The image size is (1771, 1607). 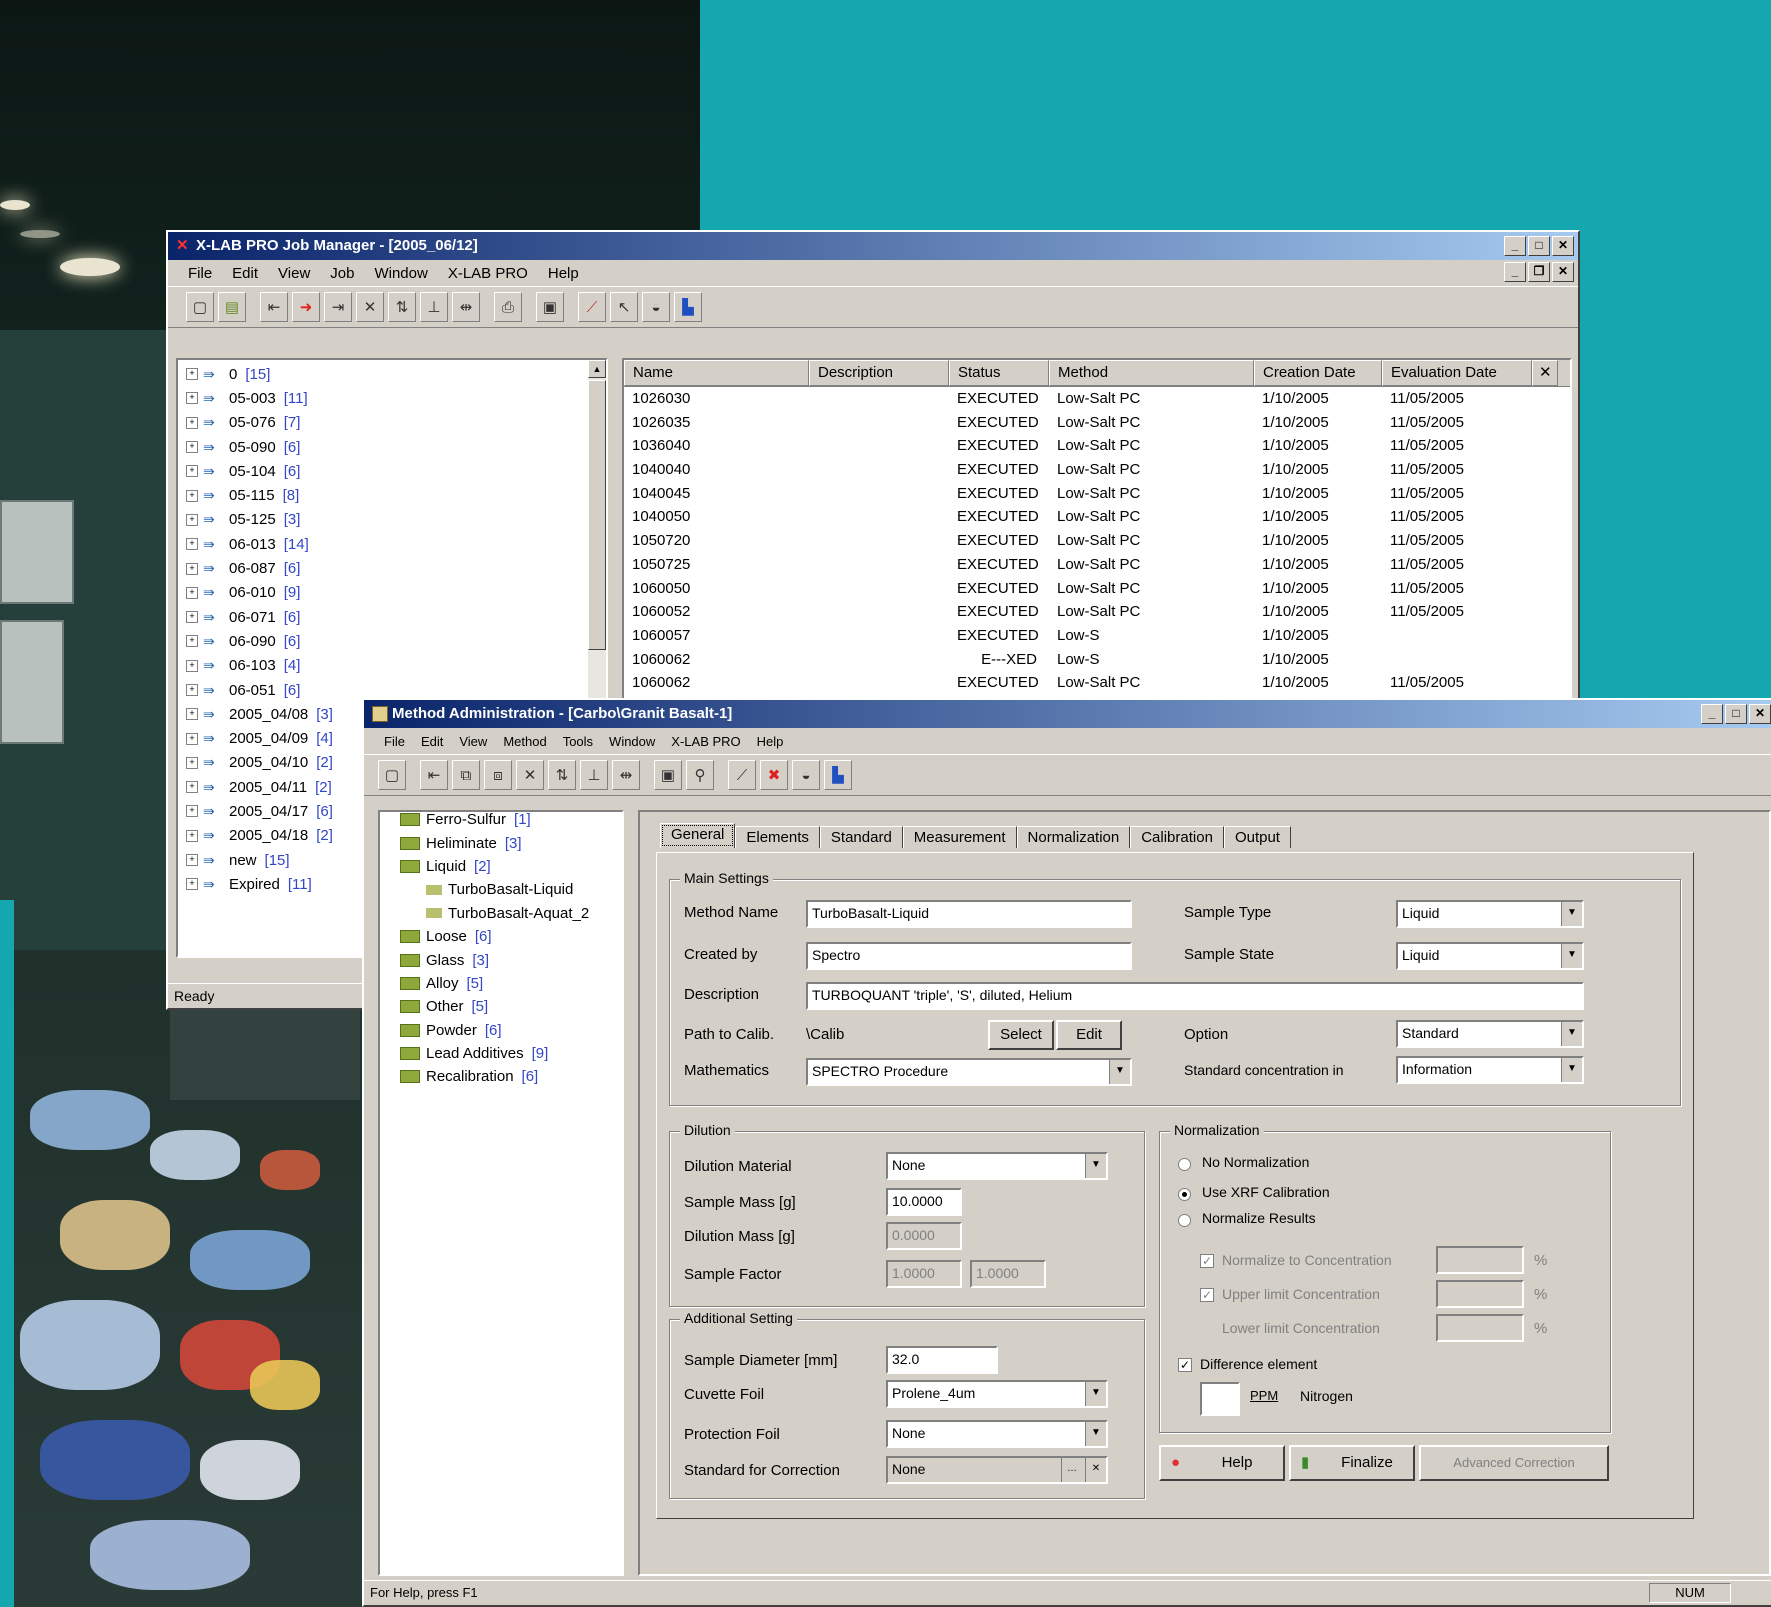 I want to click on back-icon: ⇤, so click(x=274, y=307).